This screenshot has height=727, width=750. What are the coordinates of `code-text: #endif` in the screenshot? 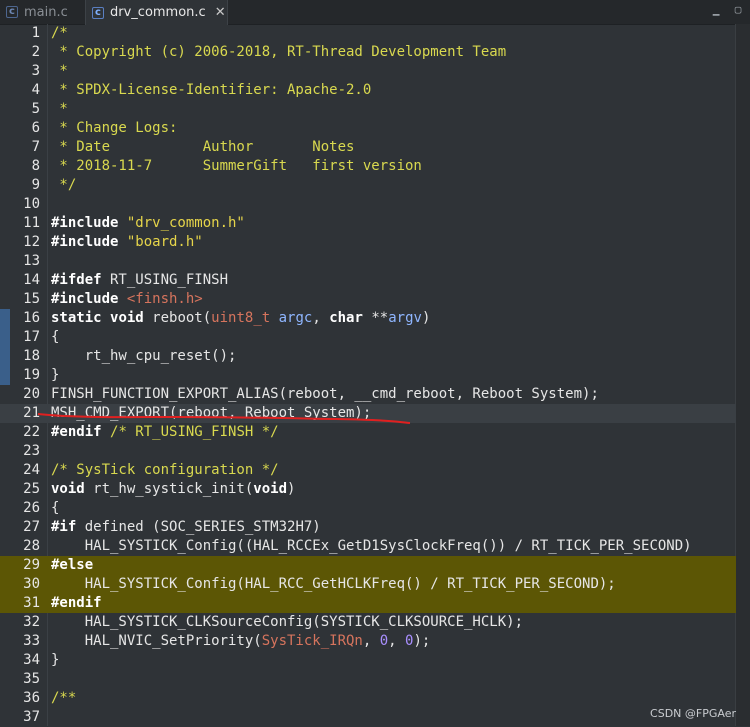 It's located at (76, 603).